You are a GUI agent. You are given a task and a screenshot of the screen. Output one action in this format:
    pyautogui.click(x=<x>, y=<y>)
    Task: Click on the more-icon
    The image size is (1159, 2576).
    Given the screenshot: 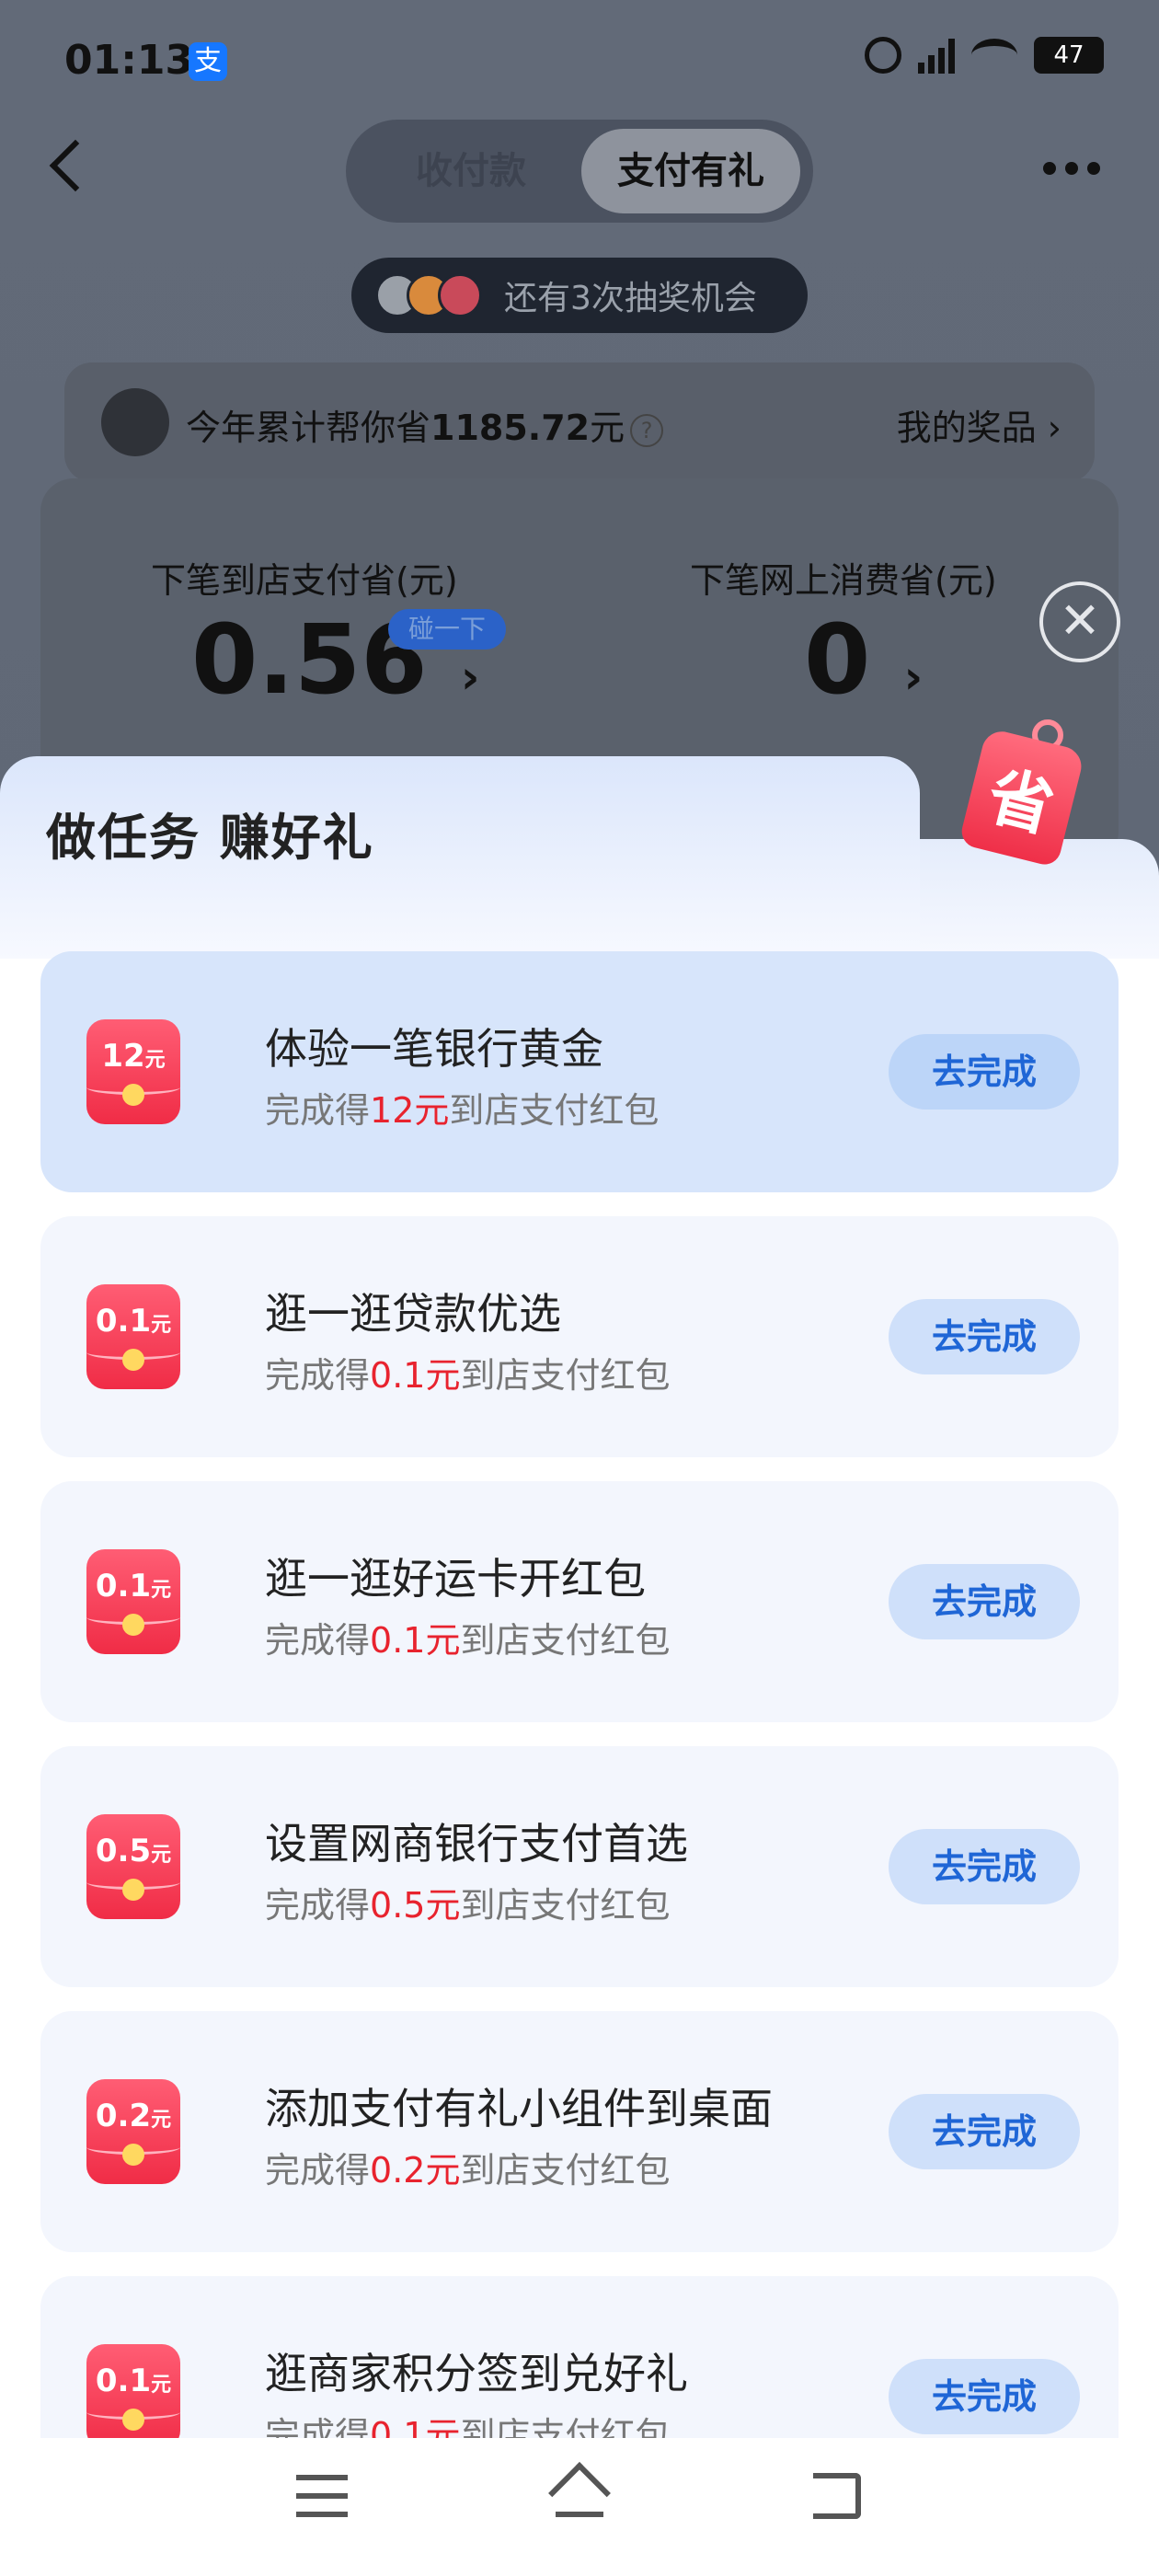 What is the action you would take?
    pyautogui.click(x=1071, y=168)
    